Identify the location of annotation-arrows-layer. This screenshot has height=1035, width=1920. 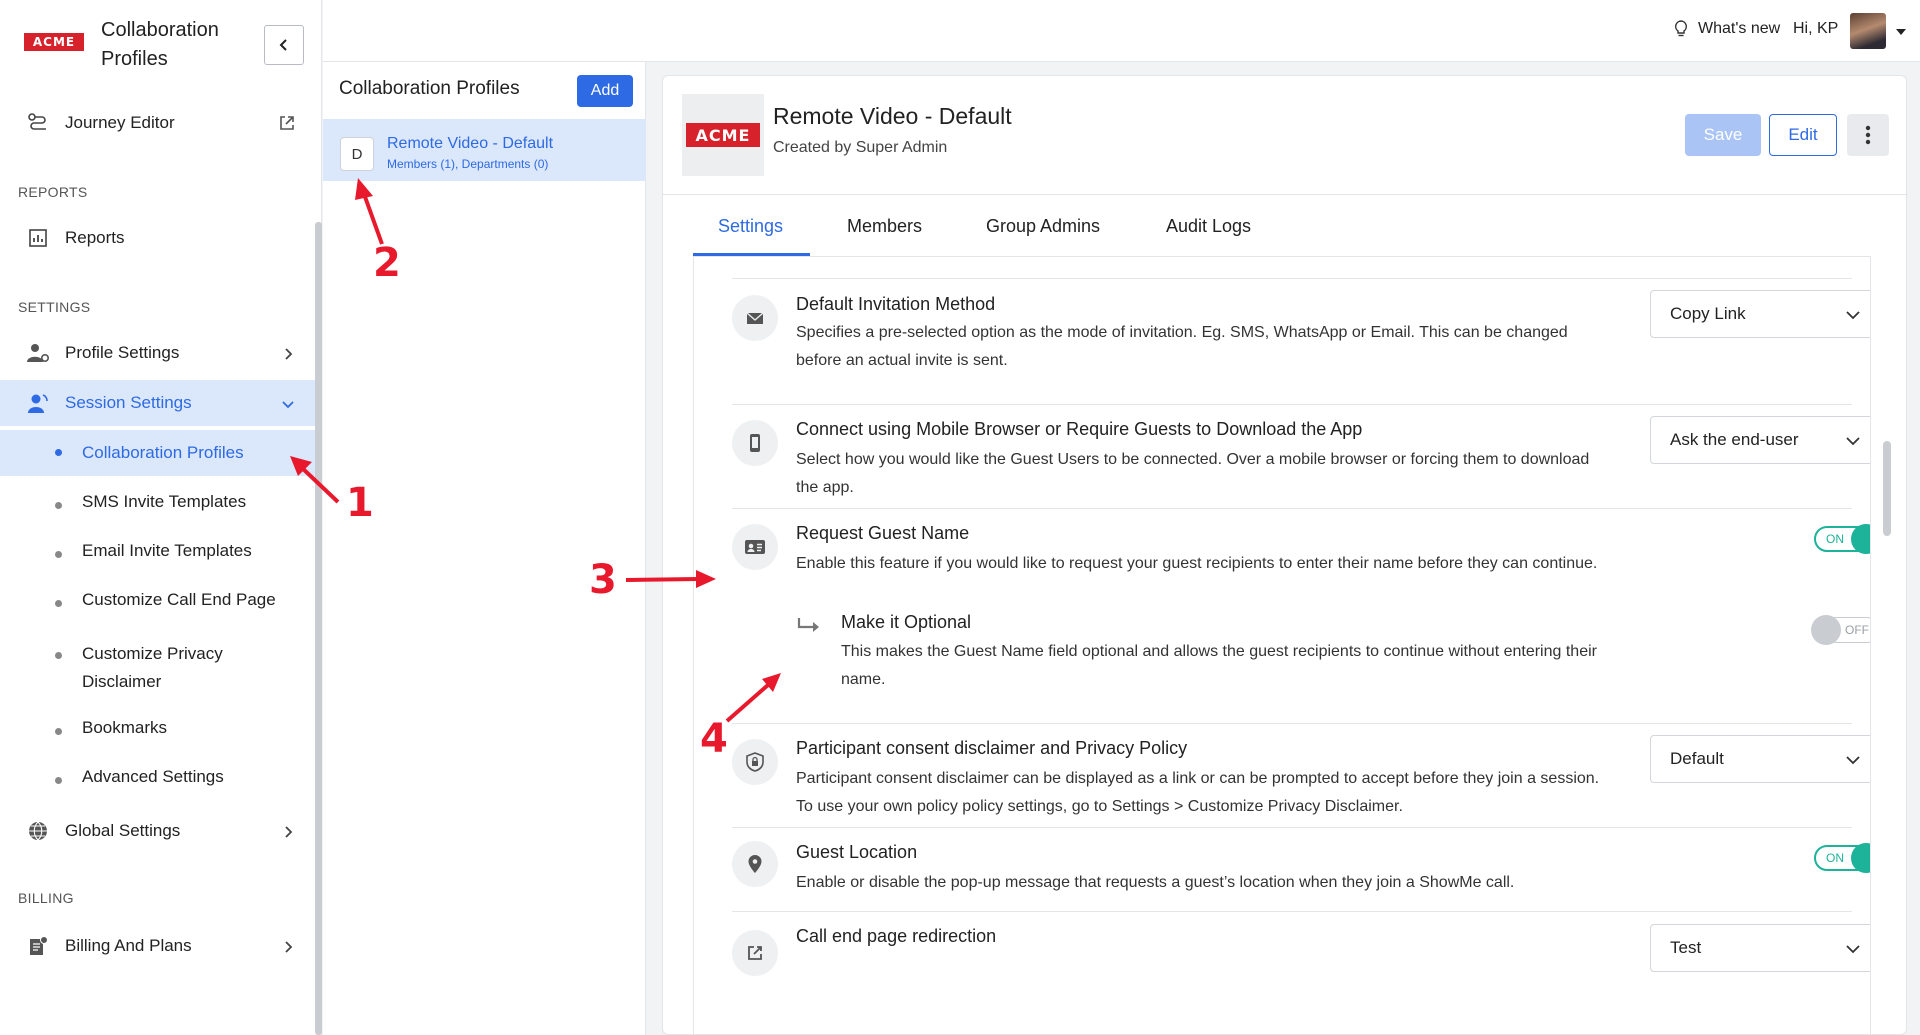
(535, 450).